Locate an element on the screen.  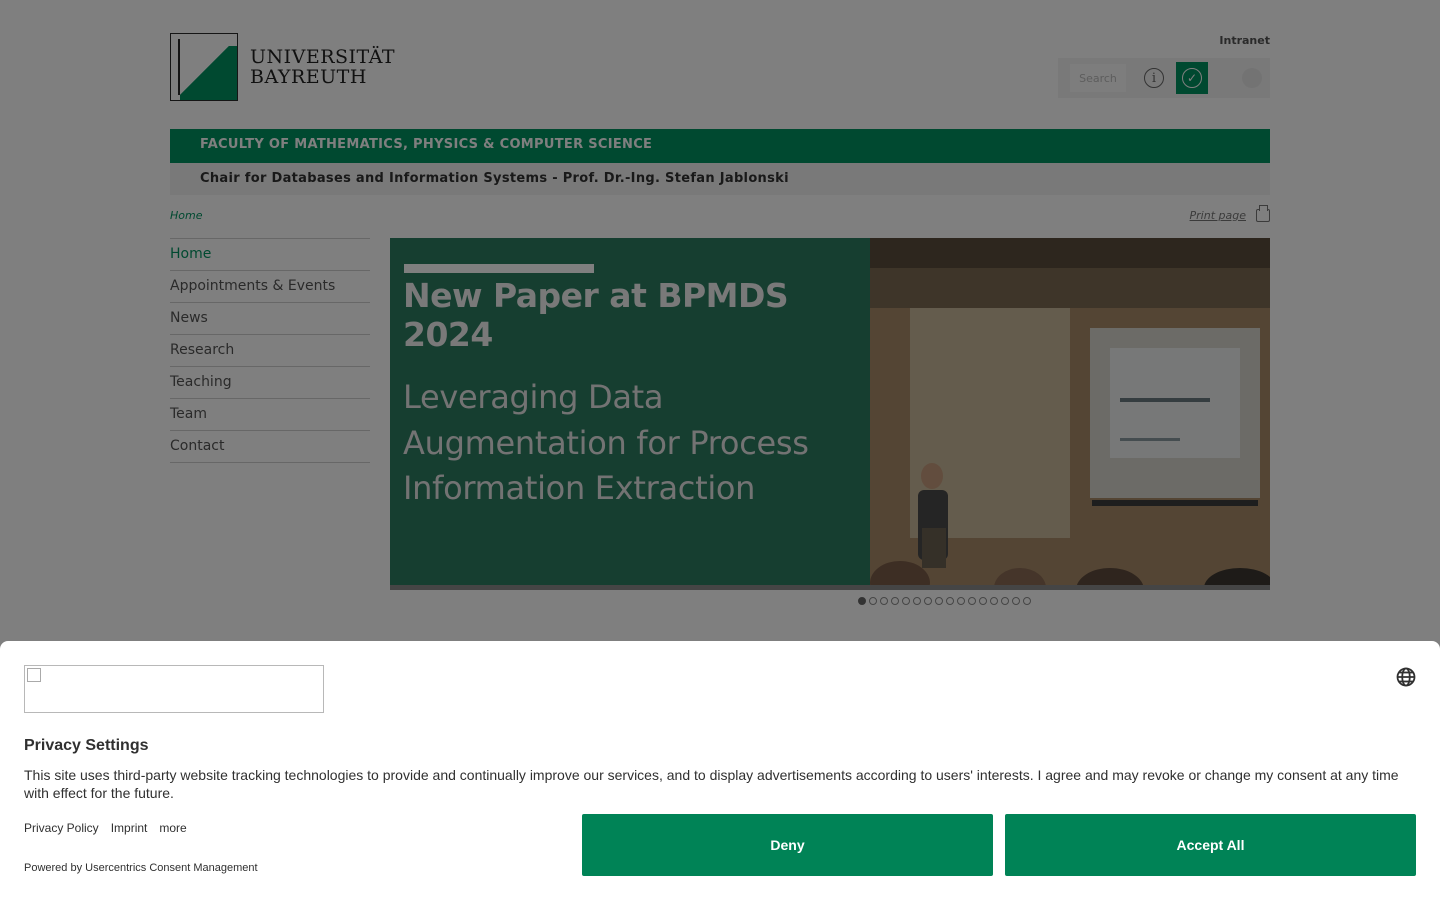
accept-all-button: Accept All is located at coordinates (1210, 845).